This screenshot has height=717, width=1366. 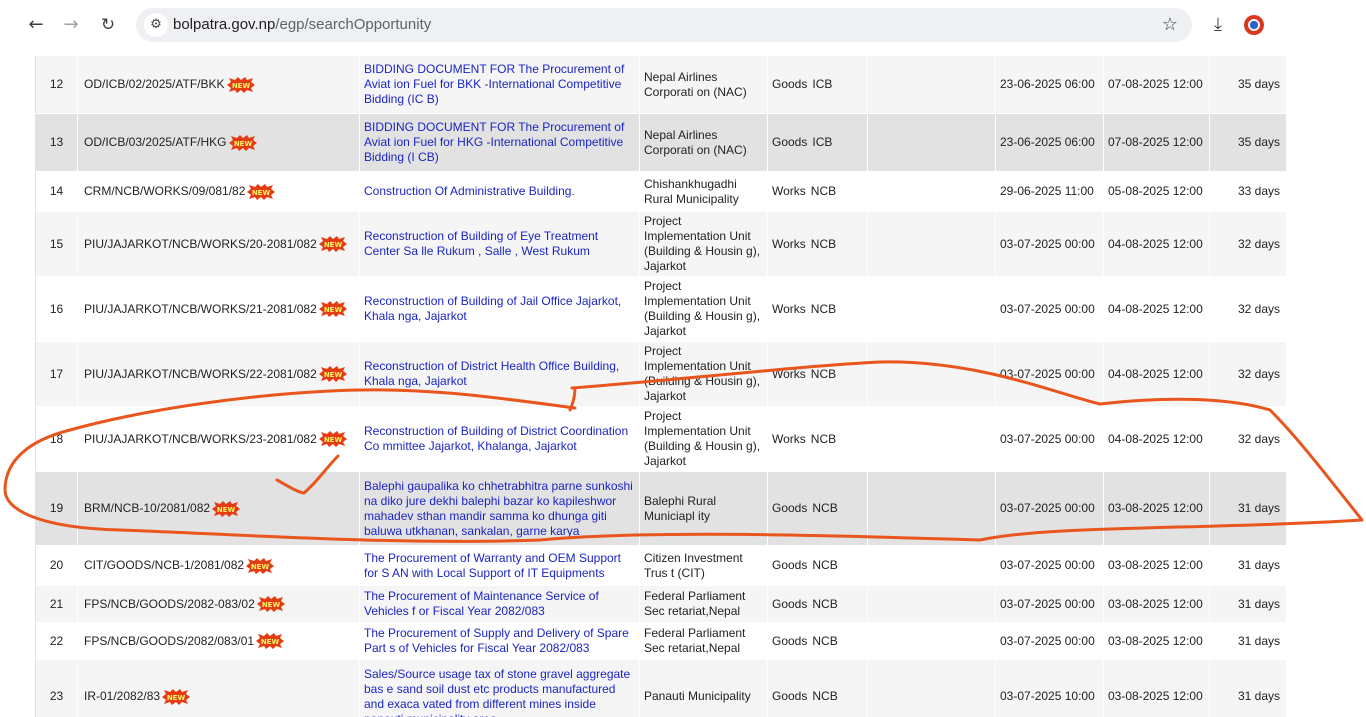 What do you see at coordinates (218, 142) in the screenshot?
I see `row-reference-number: OD/ICB/03/2025/ATF/HKG NEW` at bounding box center [218, 142].